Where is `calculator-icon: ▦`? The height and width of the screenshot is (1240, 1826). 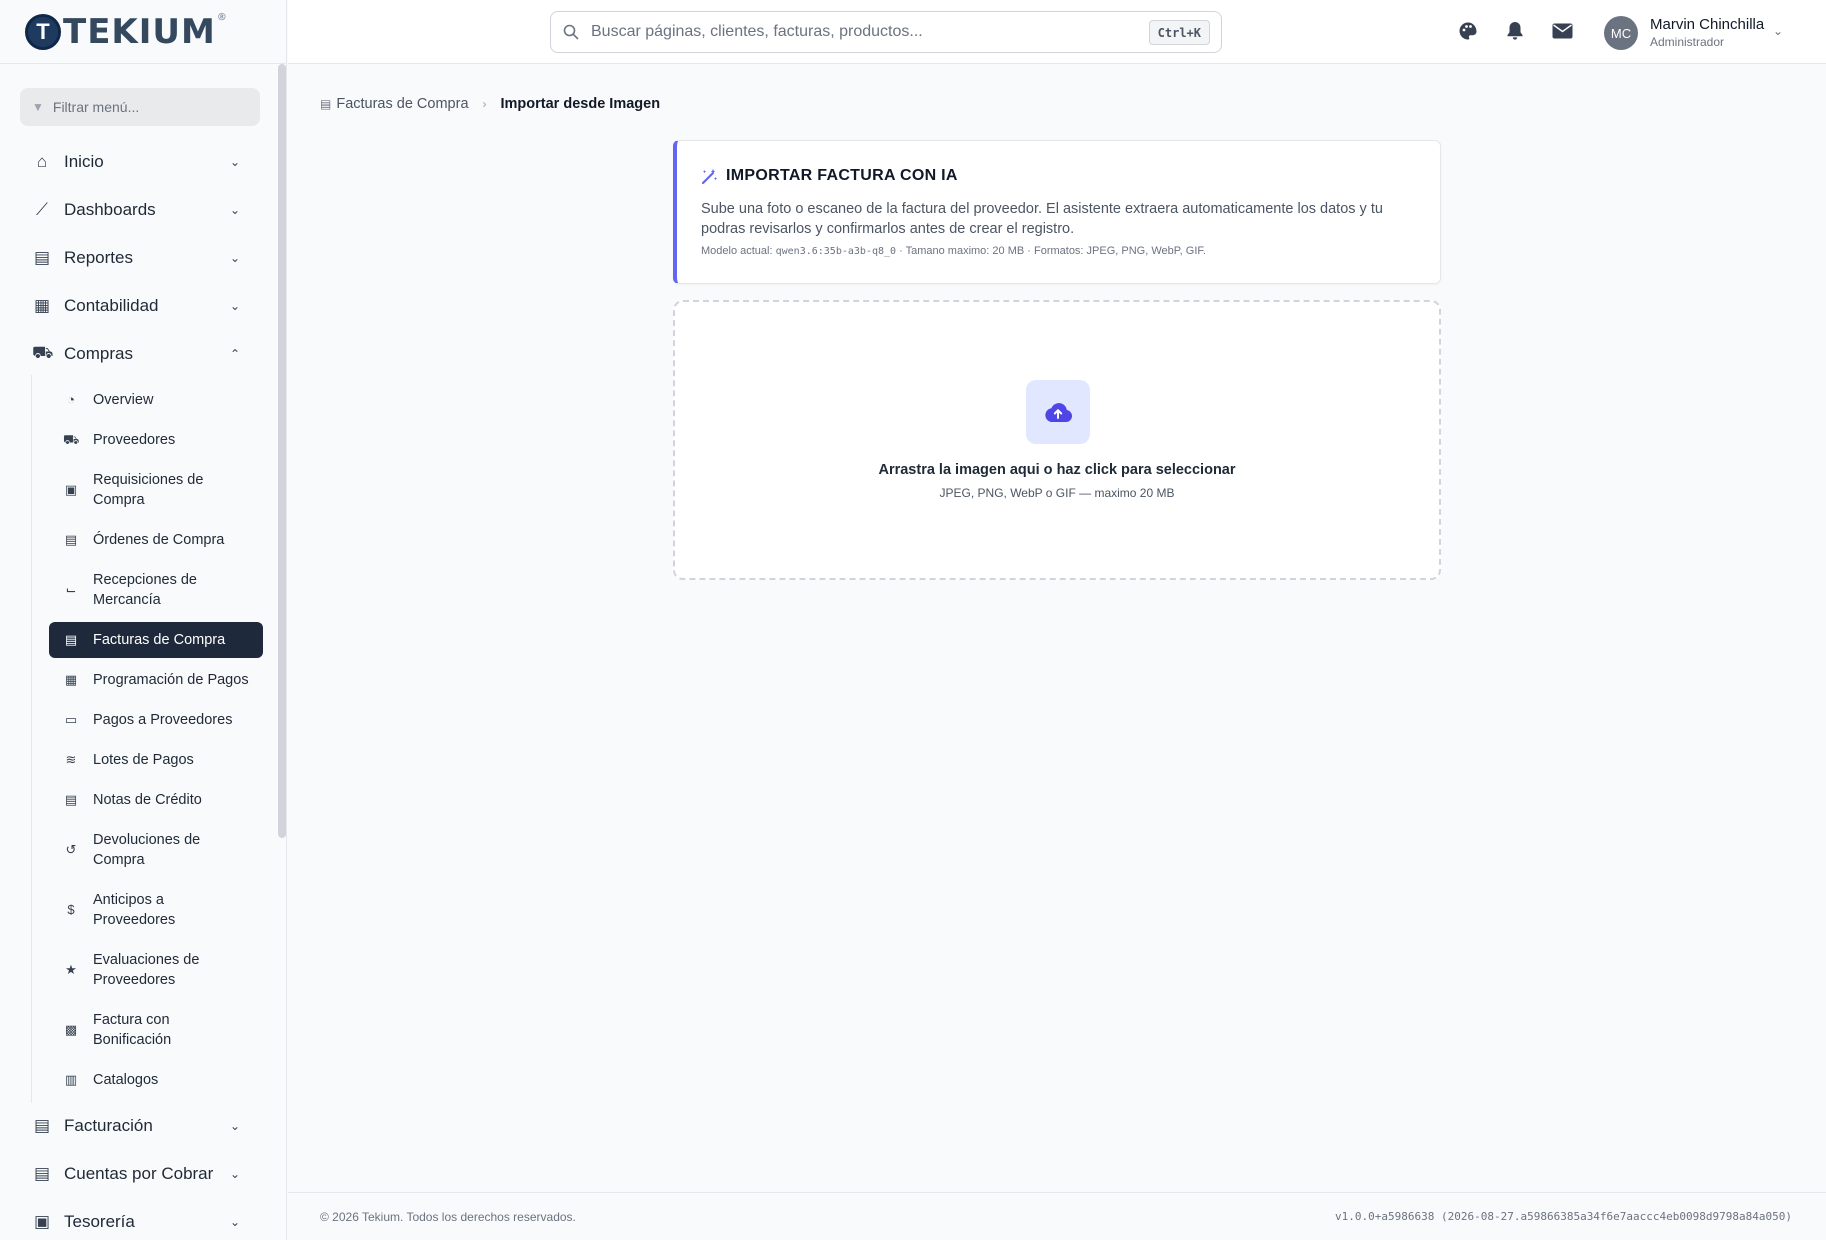 calculator-icon: ▦ is located at coordinates (42, 305).